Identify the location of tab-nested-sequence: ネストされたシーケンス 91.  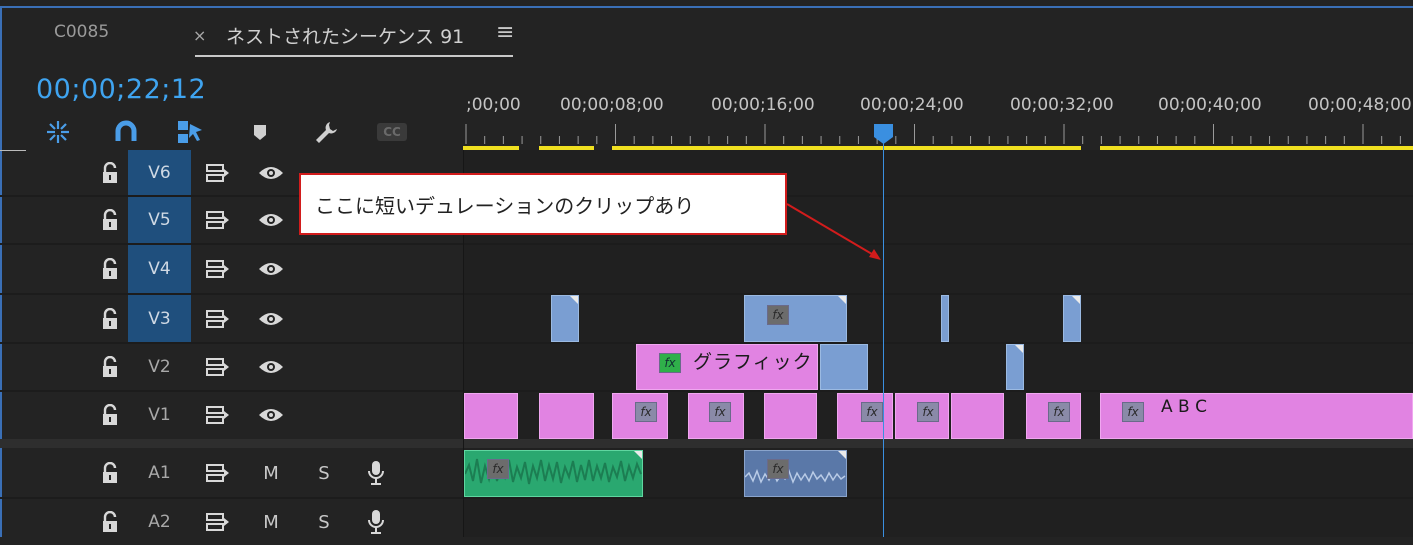
(345, 35).